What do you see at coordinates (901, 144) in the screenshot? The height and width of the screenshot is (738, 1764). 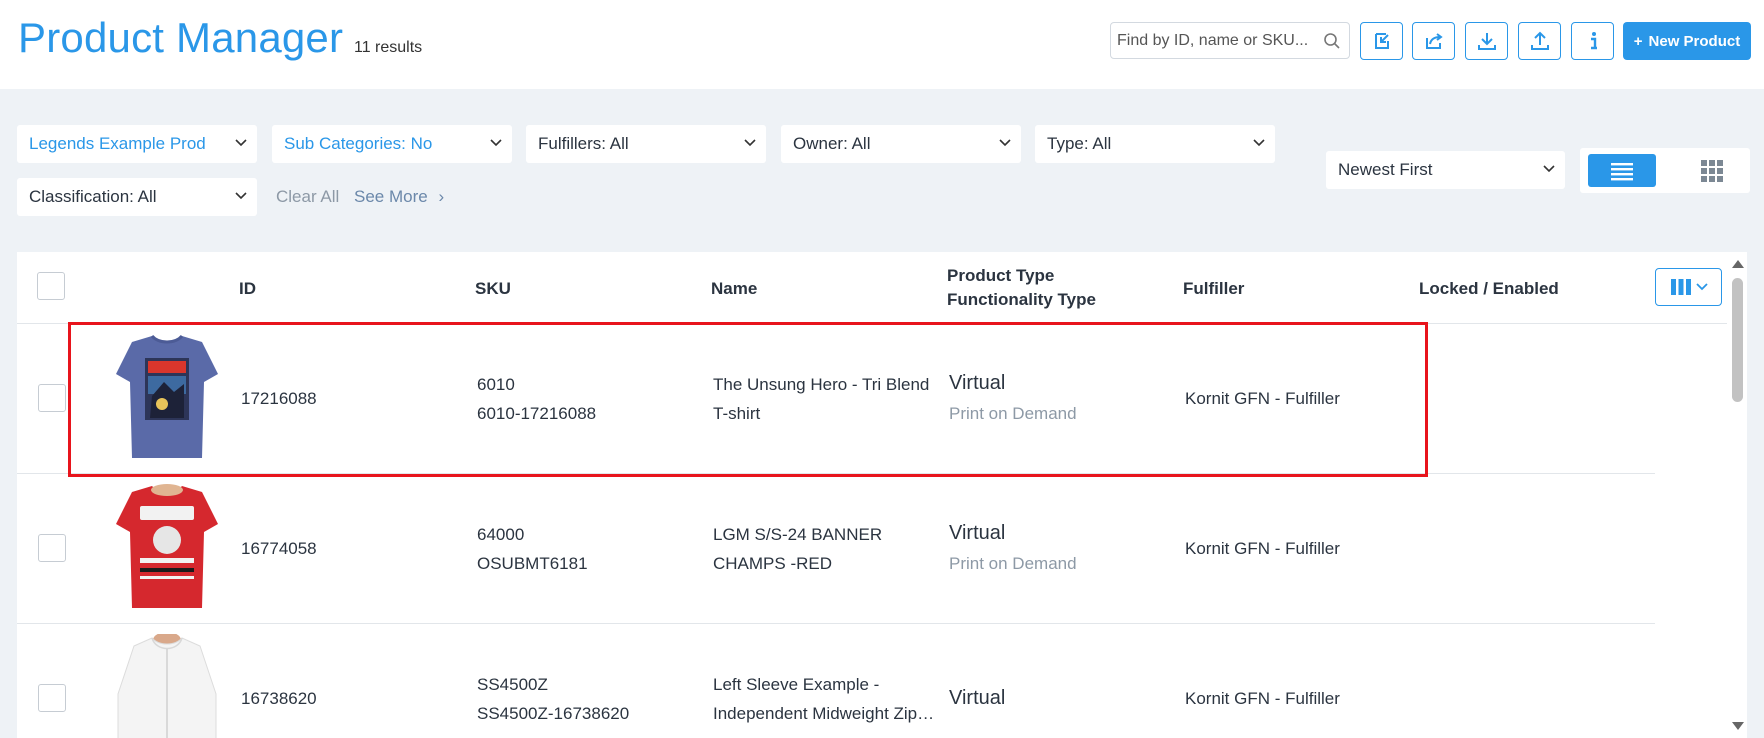 I see `owner-dropdown: Owner: All` at bounding box center [901, 144].